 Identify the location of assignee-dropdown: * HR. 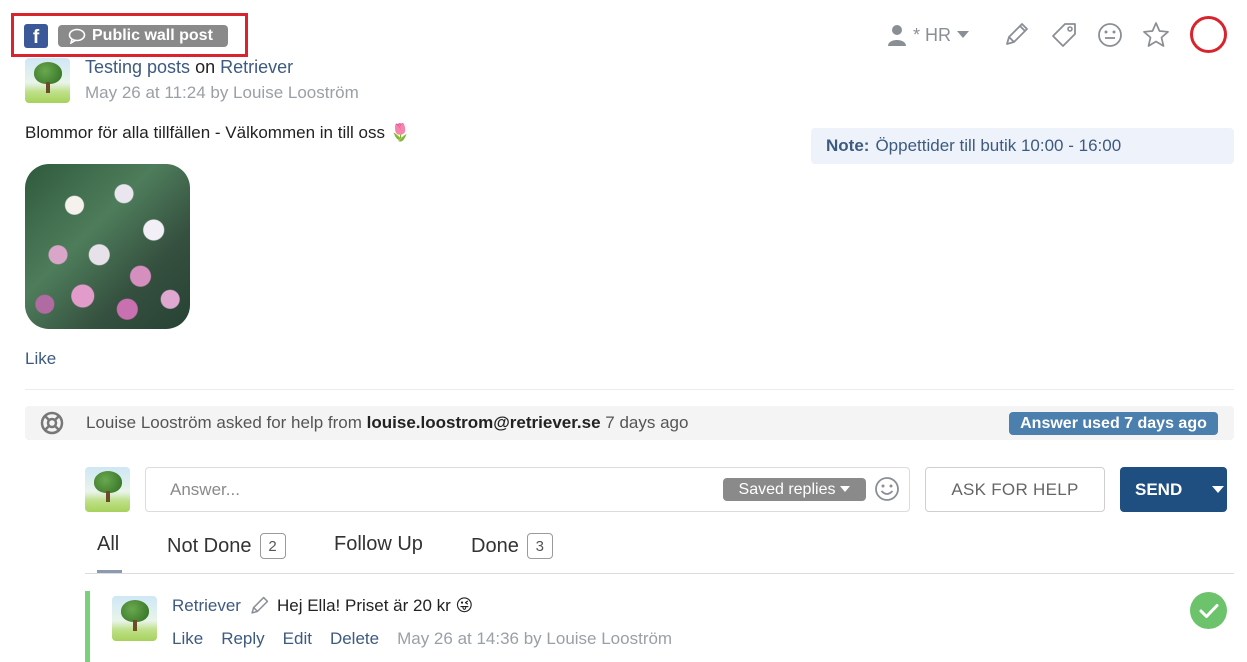
(935, 35).